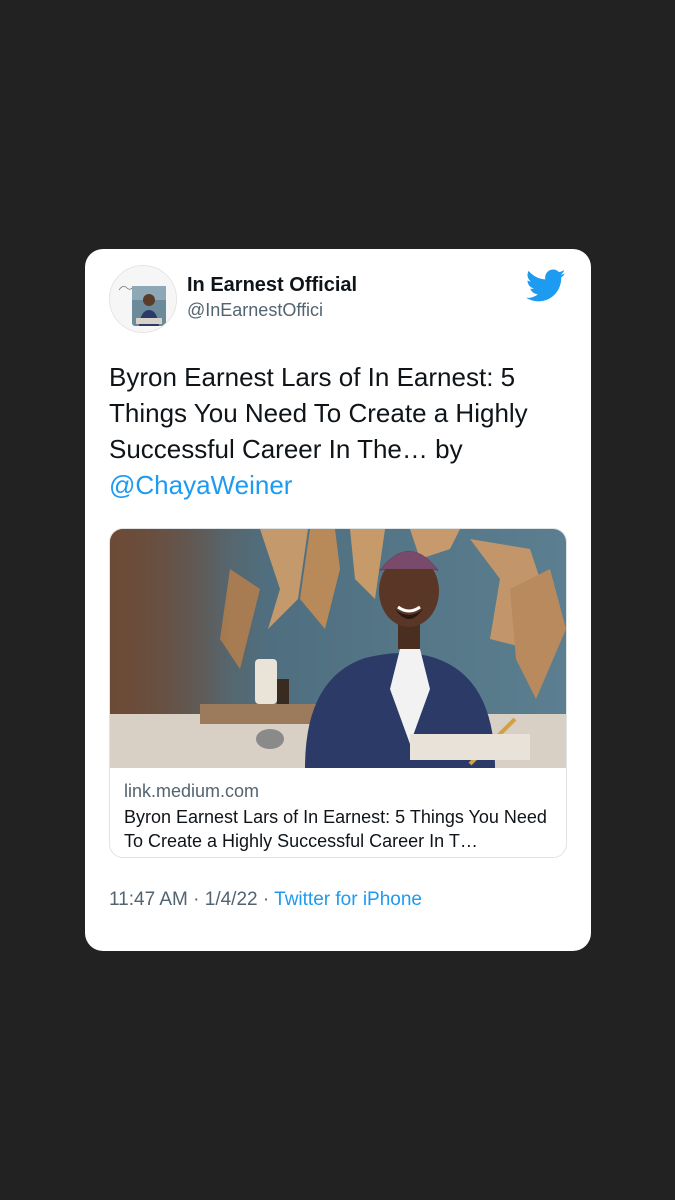 The image size is (675, 1200). I want to click on preview-photo, so click(338, 648).